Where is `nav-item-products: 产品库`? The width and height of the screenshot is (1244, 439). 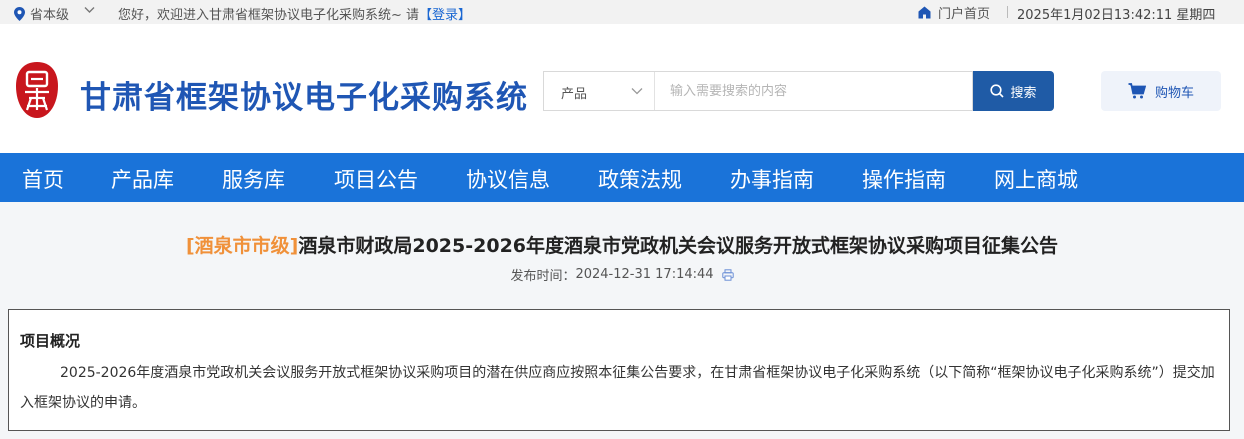
nav-item-products: 产品库 is located at coordinates (142, 179).